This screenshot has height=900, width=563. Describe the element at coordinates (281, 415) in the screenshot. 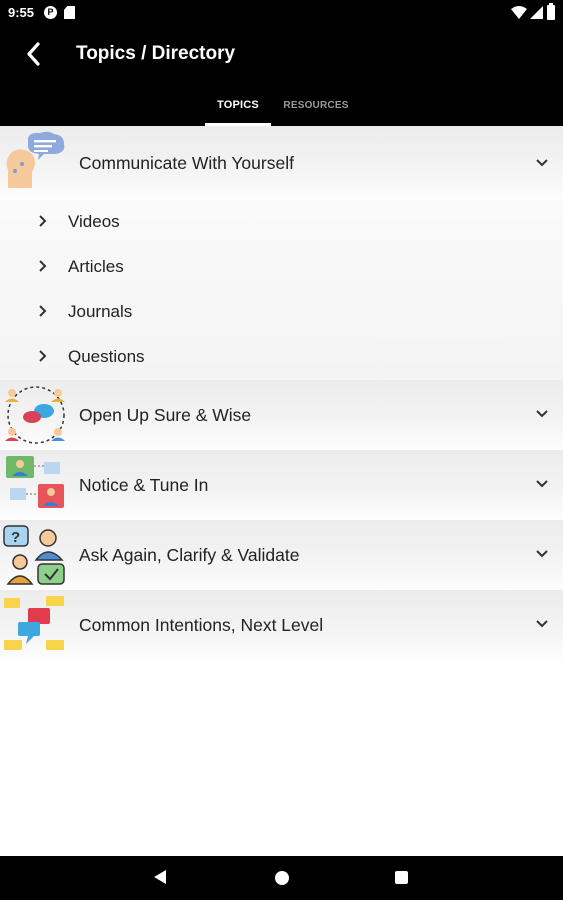

I see `topic-row-open-up-sure-wise: Open Up Sure & Wise` at that location.